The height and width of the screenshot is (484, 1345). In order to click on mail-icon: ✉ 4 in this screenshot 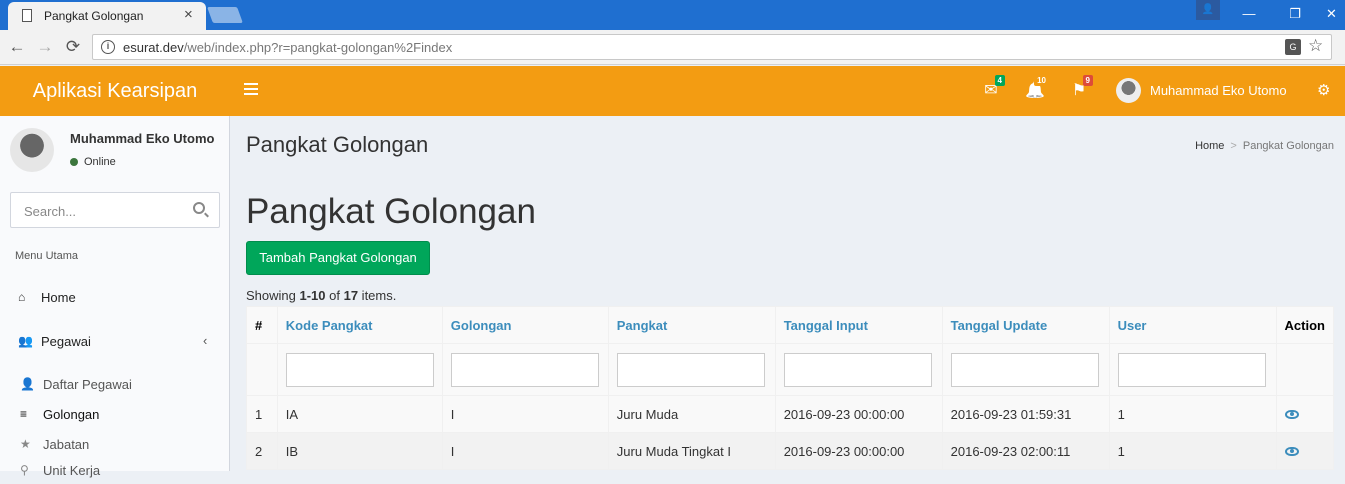, I will do `click(992, 88)`.